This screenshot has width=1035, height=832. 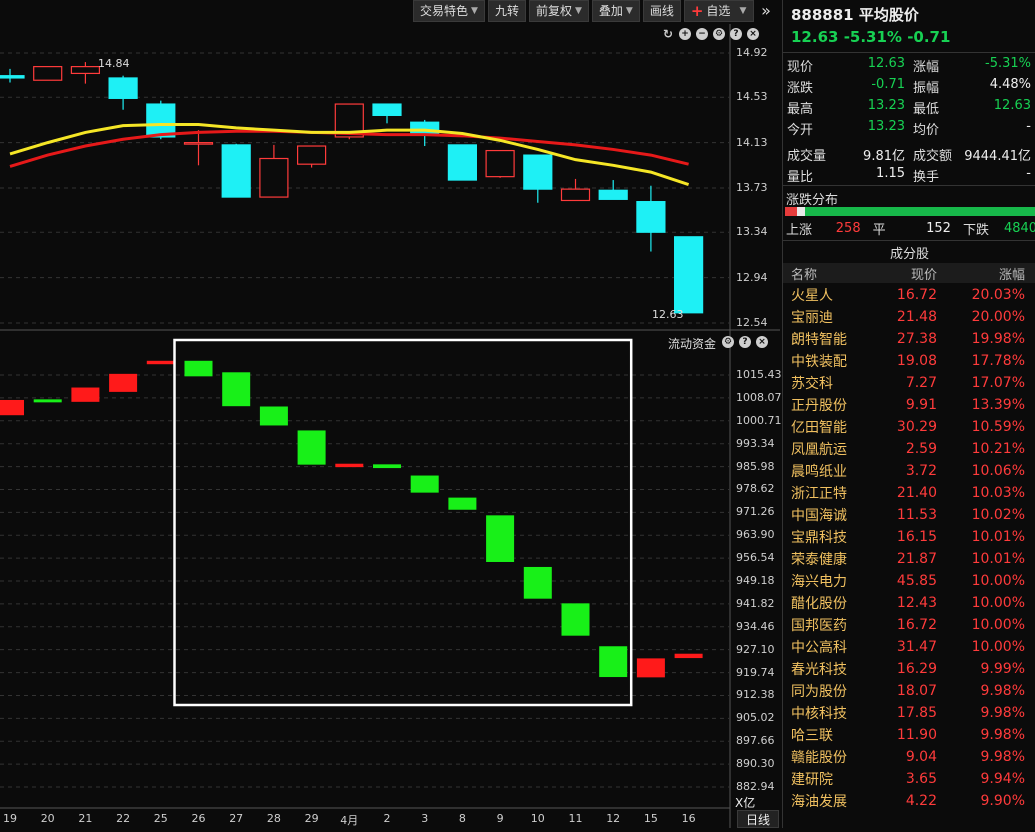 I want to click on list-item: 赣能股份 9.04 9.98%, so click(x=909, y=757).